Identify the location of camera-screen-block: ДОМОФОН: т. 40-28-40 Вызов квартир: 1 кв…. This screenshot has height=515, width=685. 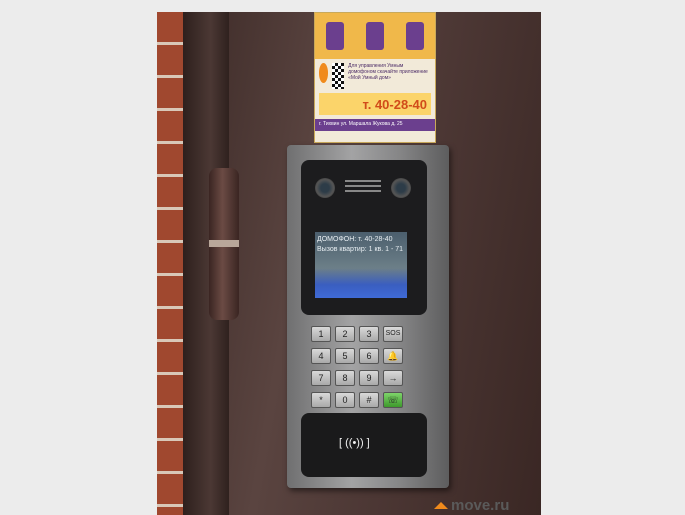
(364, 237).